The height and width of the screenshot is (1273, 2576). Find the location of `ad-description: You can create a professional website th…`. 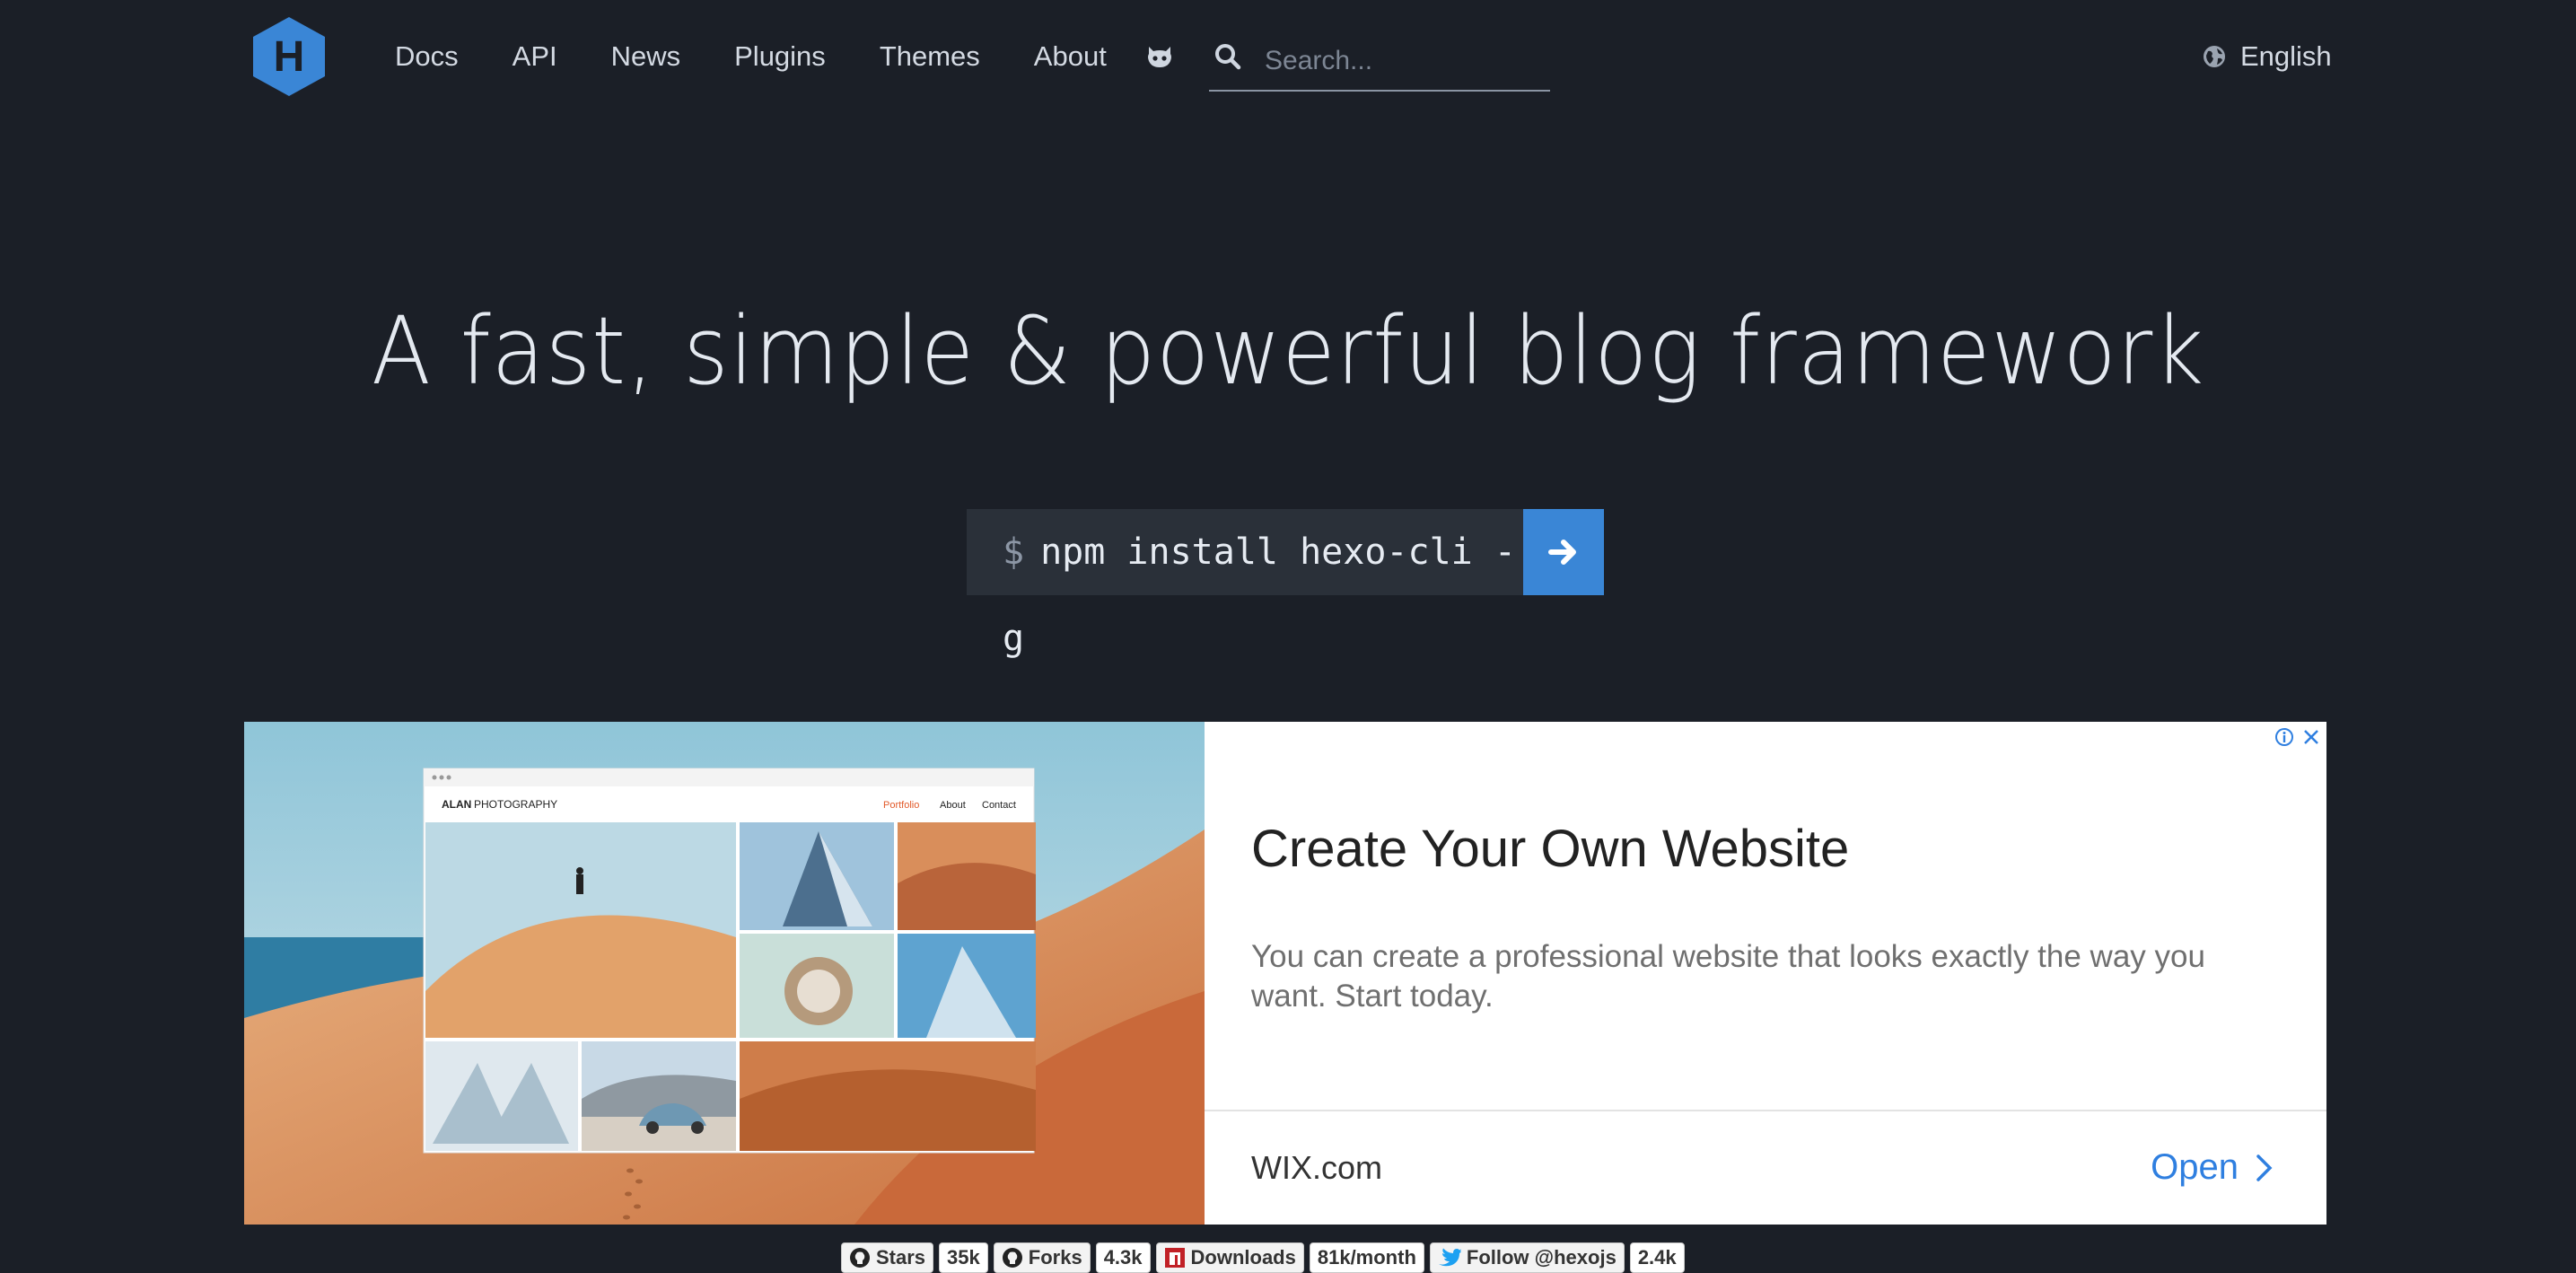

ad-description: You can create a professional website th… is located at coordinates (1728, 976).